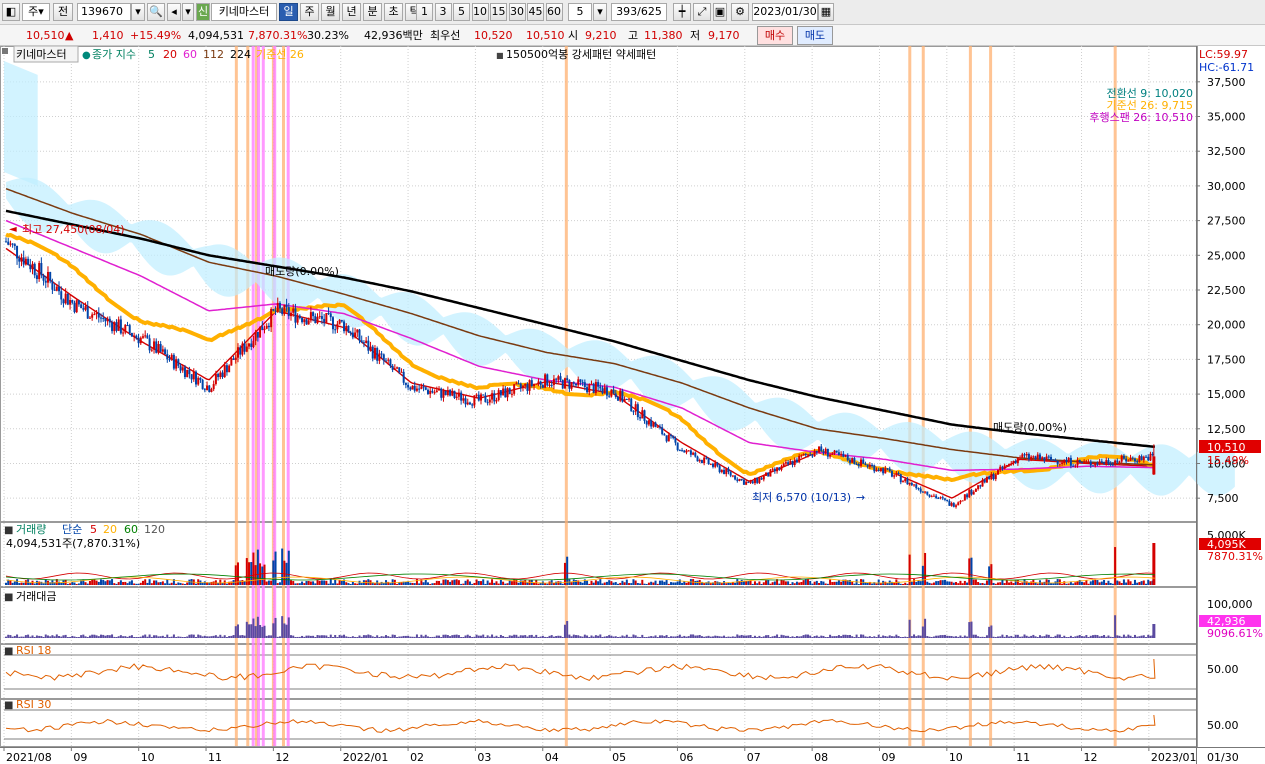 The width and height of the screenshot is (1265, 764). What do you see at coordinates (480, 12) in the screenshot?
I see `minute-tab: 10` at bounding box center [480, 12].